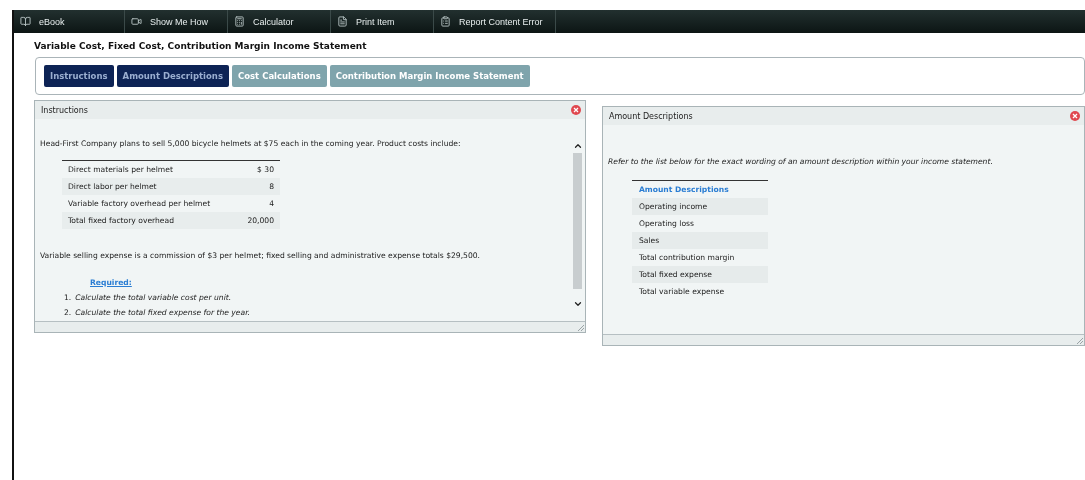 This screenshot has width=1085, height=480. Describe the element at coordinates (79, 76) in the screenshot. I see `tab: Instructions` at that location.